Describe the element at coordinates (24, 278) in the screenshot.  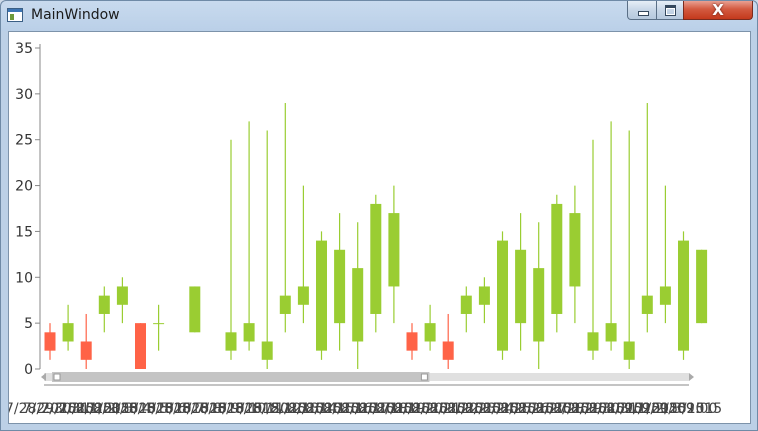
I see `y-tick-label: 10` at that location.